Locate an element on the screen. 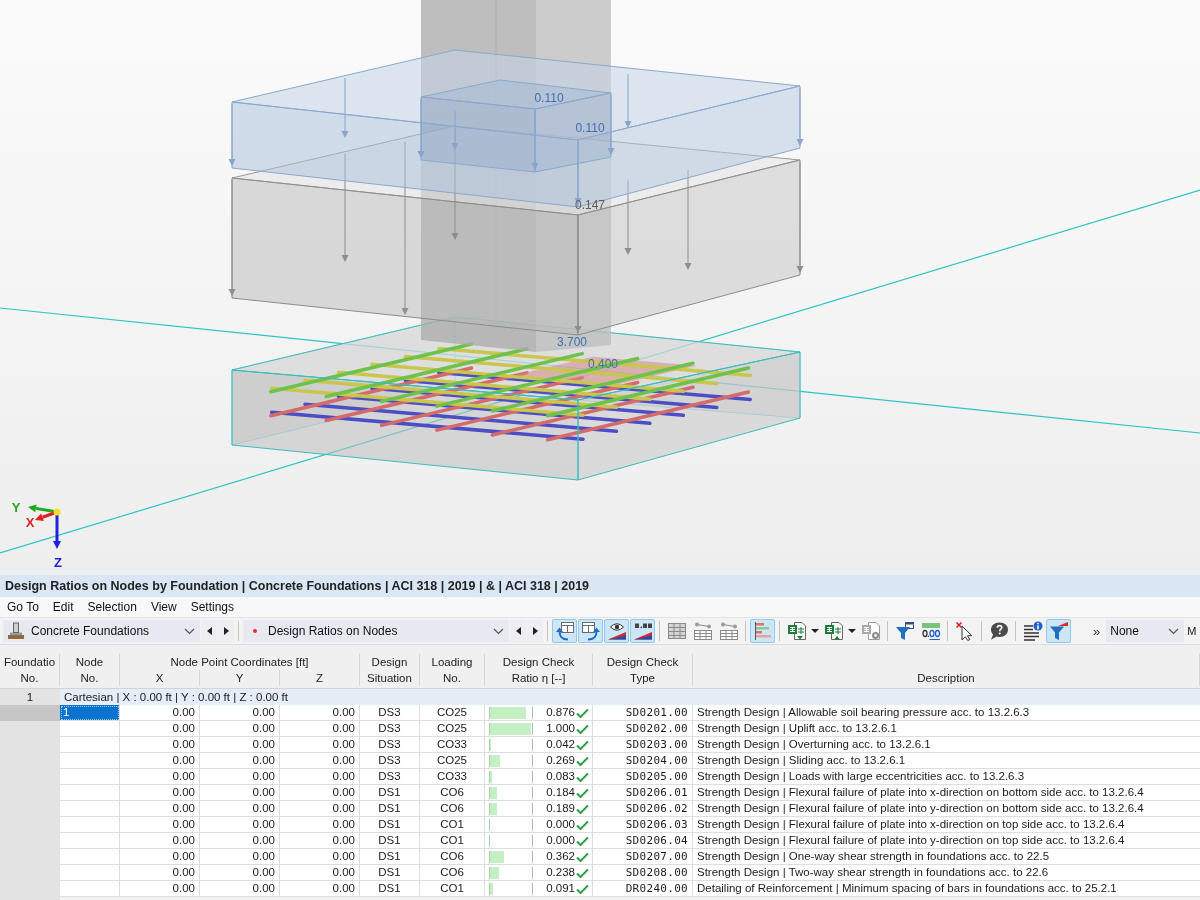 Image resolution: width=1200 pixels, height=900 pixels. panel-title: Design Ratios on Nodes by Foundation | Concrete Foundations | ACI 318 | 2019 | & | ACI 318 | 2019 is located at coordinates (297, 586).